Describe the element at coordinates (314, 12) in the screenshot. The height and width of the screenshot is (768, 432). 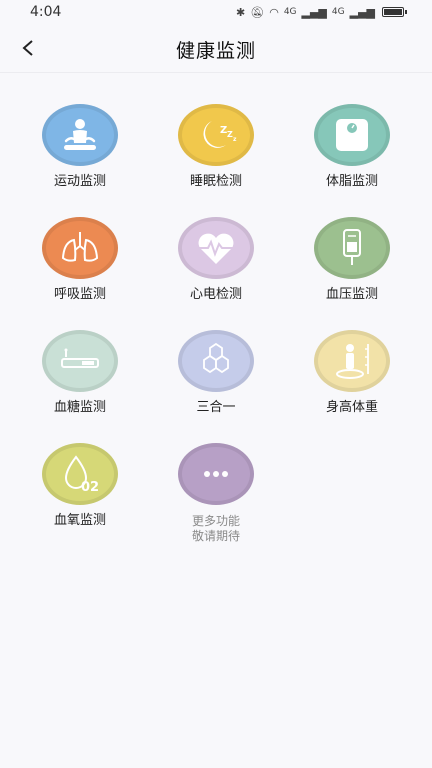
I see `signal-icon-1: ▂▄▆` at that location.